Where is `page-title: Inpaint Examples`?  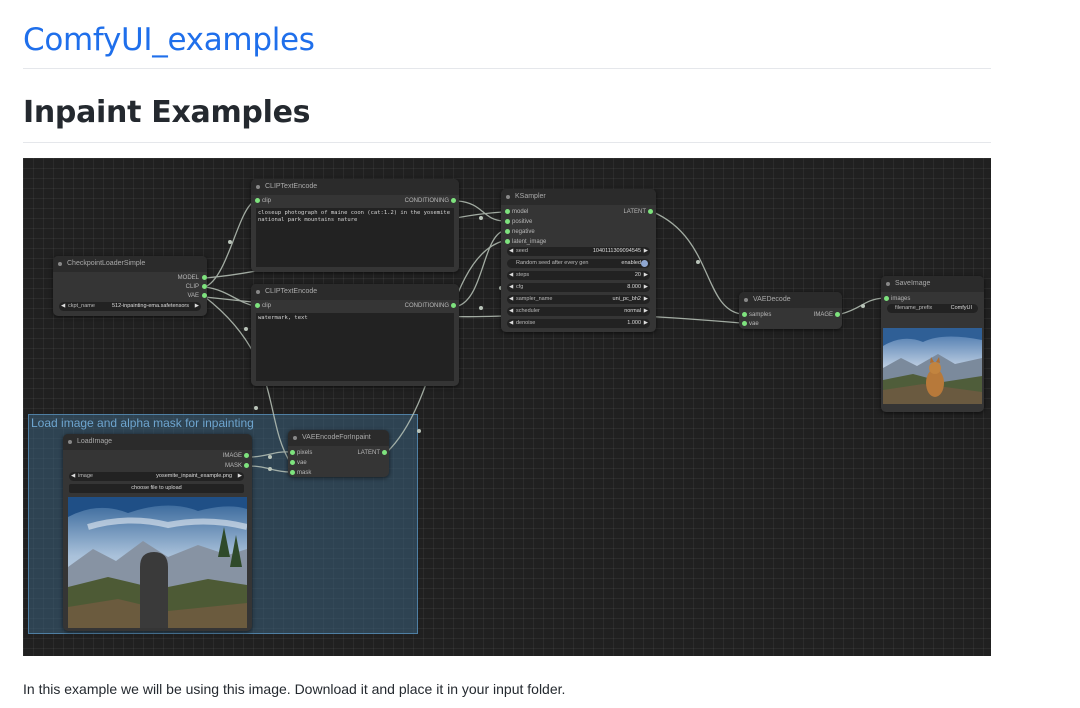
page-title: Inpaint Examples is located at coordinates (167, 112).